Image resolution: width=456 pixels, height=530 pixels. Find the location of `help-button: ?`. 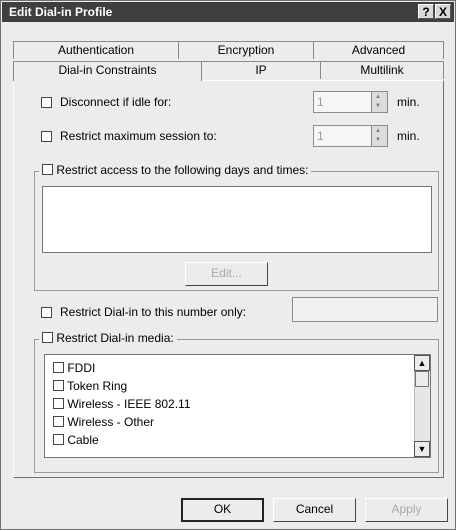

help-button: ? is located at coordinates (426, 11).